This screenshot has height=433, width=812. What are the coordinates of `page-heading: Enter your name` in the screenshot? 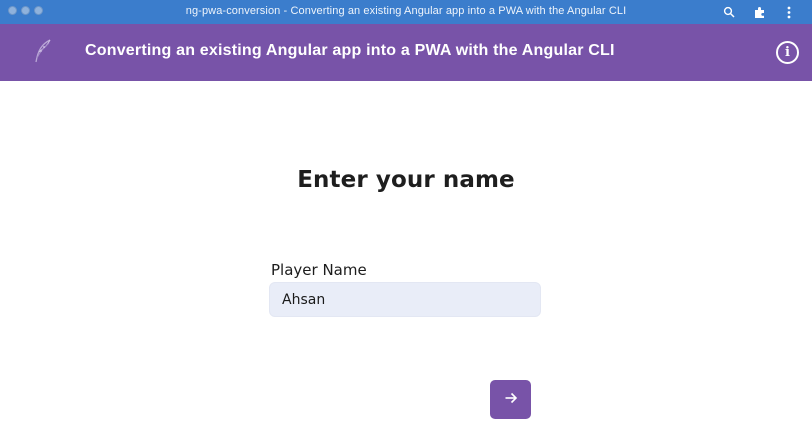 It's located at (406, 180).